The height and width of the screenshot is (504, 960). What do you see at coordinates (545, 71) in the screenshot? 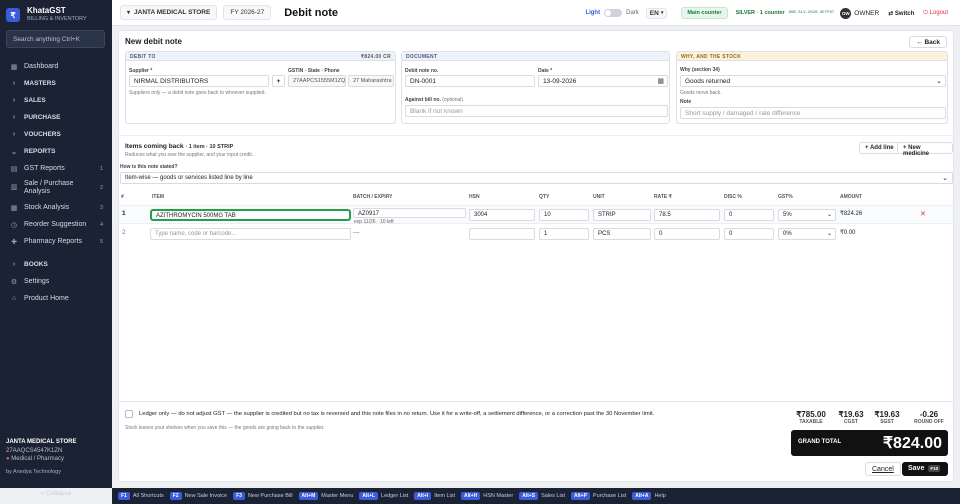
I see `date-label: Date *` at bounding box center [545, 71].